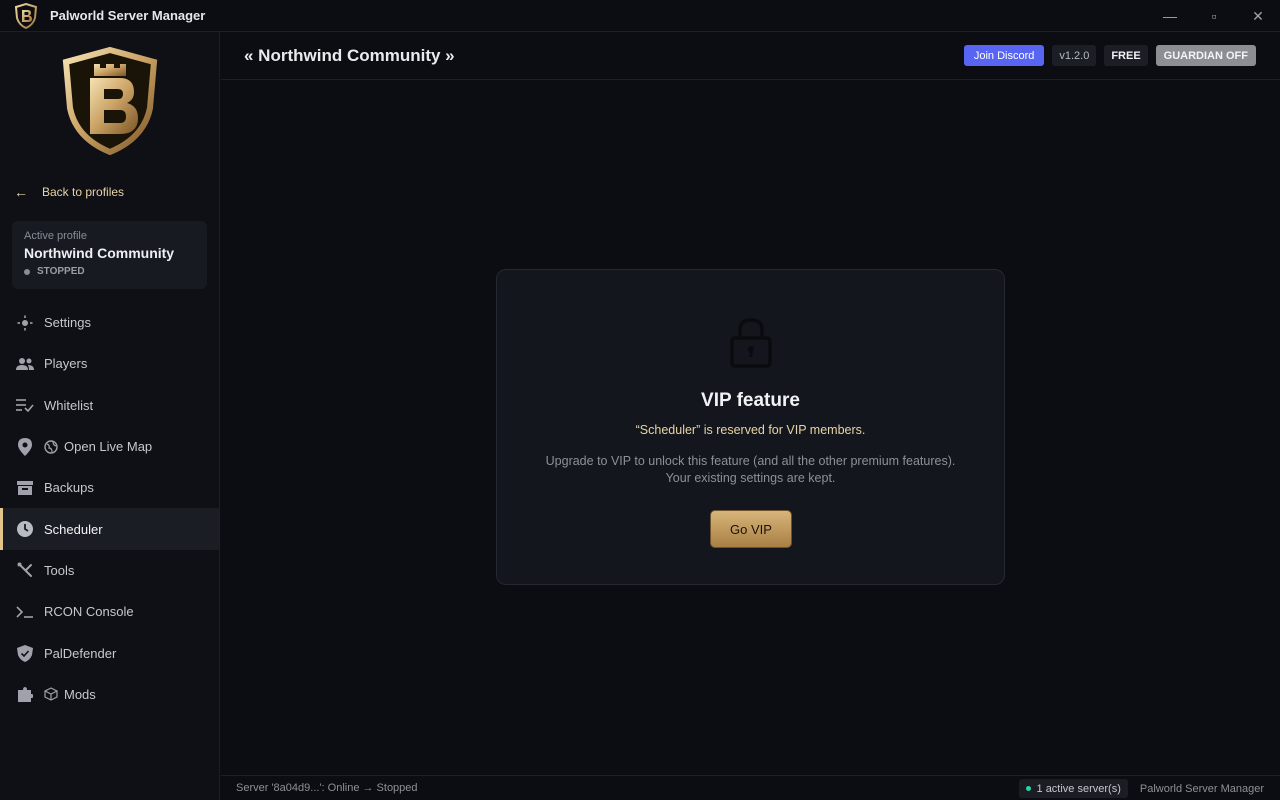 The width and height of the screenshot is (1280, 800). I want to click on guardian-toggle-button: GUARDIAN OFF, so click(1205, 55).